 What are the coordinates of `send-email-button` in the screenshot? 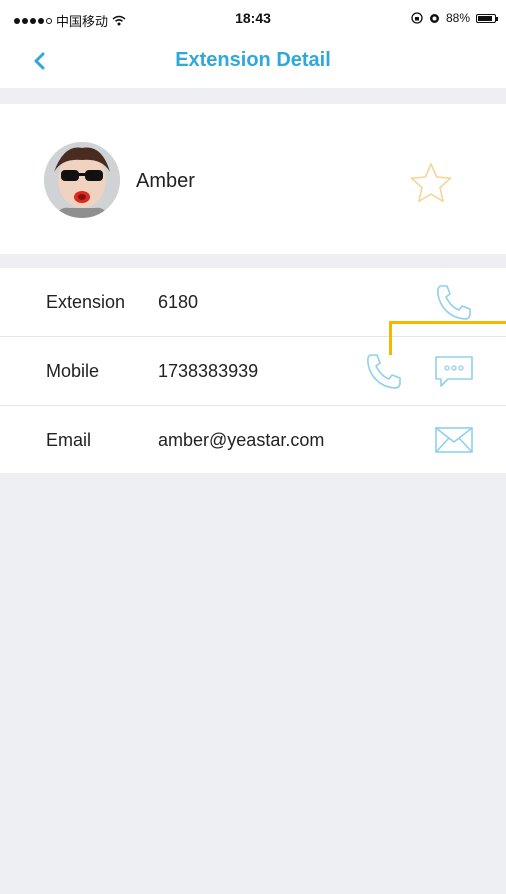 It's located at (454, 440).